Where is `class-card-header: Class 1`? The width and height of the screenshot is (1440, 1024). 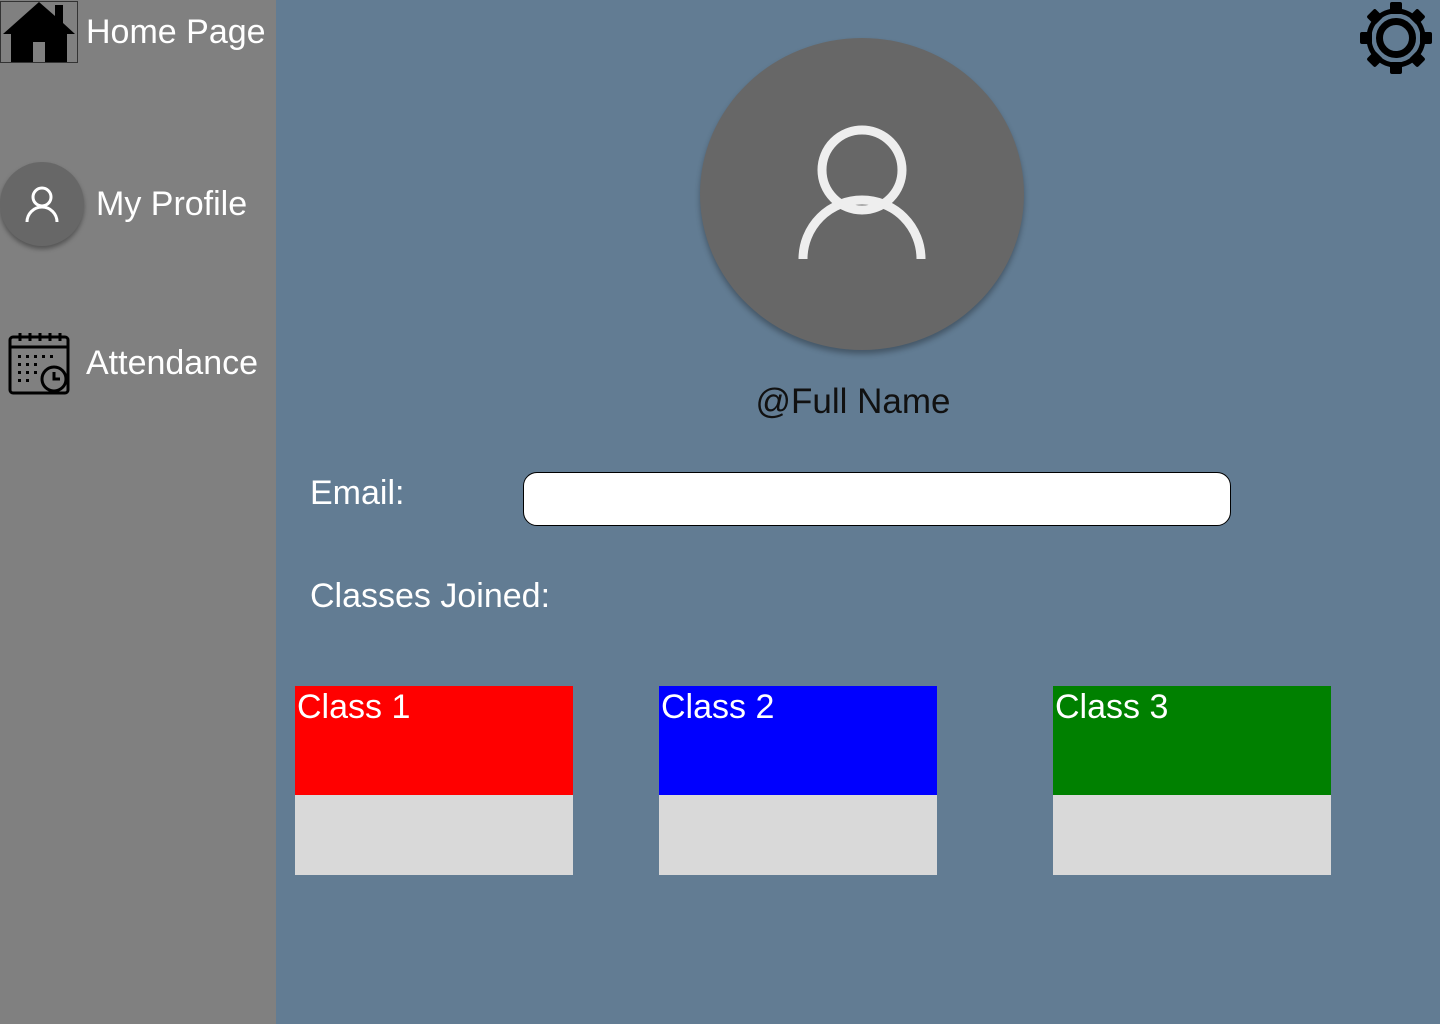
class-card-header: Class 1 is located at coordinates (434, 740).